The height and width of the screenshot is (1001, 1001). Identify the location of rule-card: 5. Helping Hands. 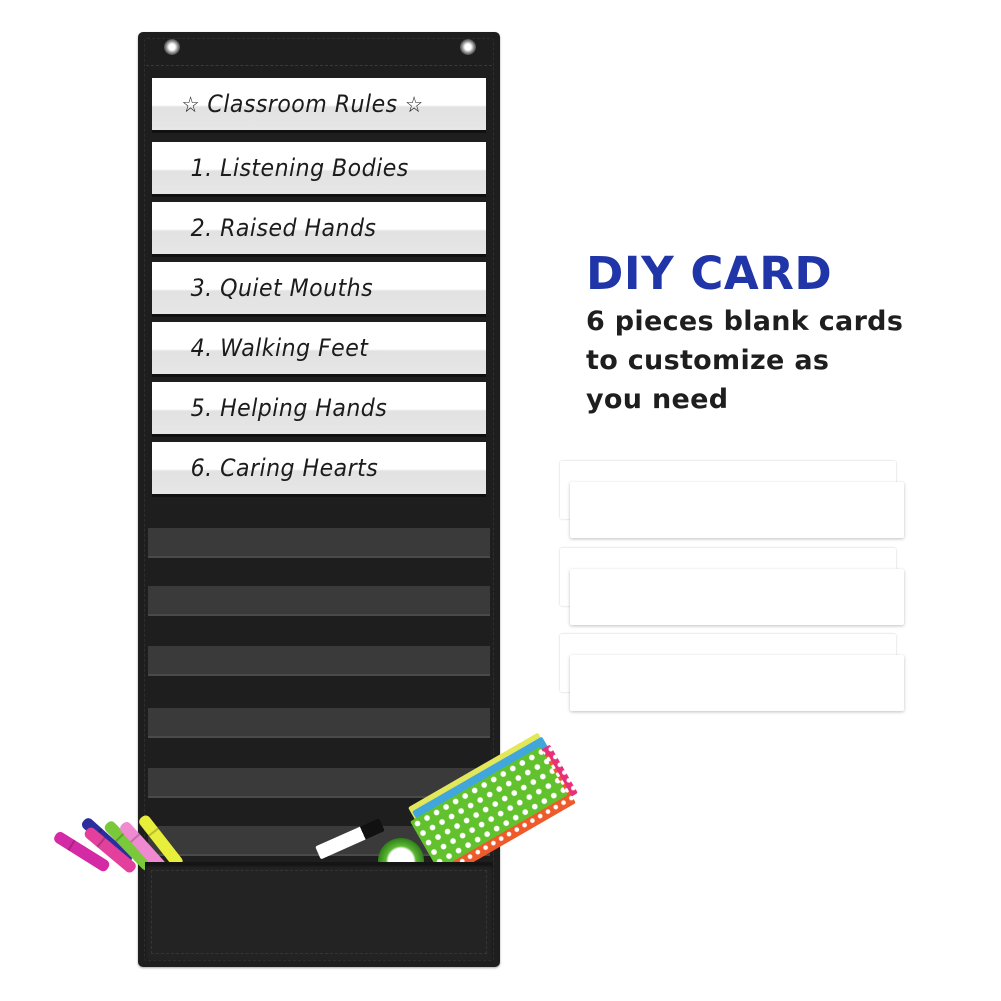
(319, 409).